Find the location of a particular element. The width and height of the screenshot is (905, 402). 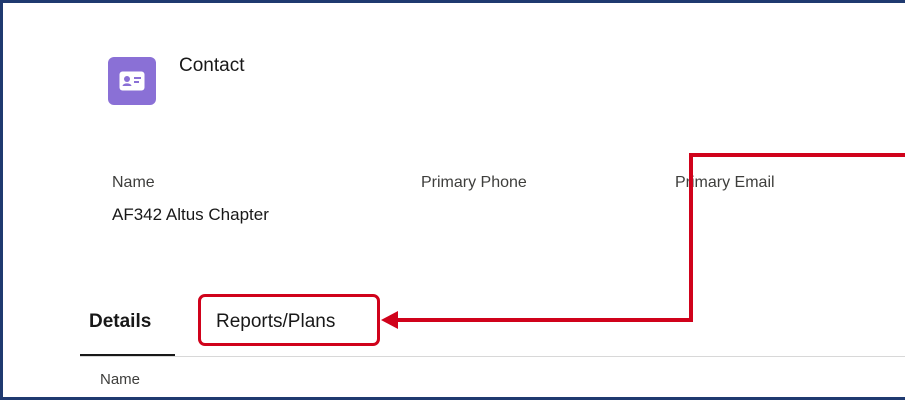

name-field-value: AF342 Altus Chapter is located at coordinates (190, 215).